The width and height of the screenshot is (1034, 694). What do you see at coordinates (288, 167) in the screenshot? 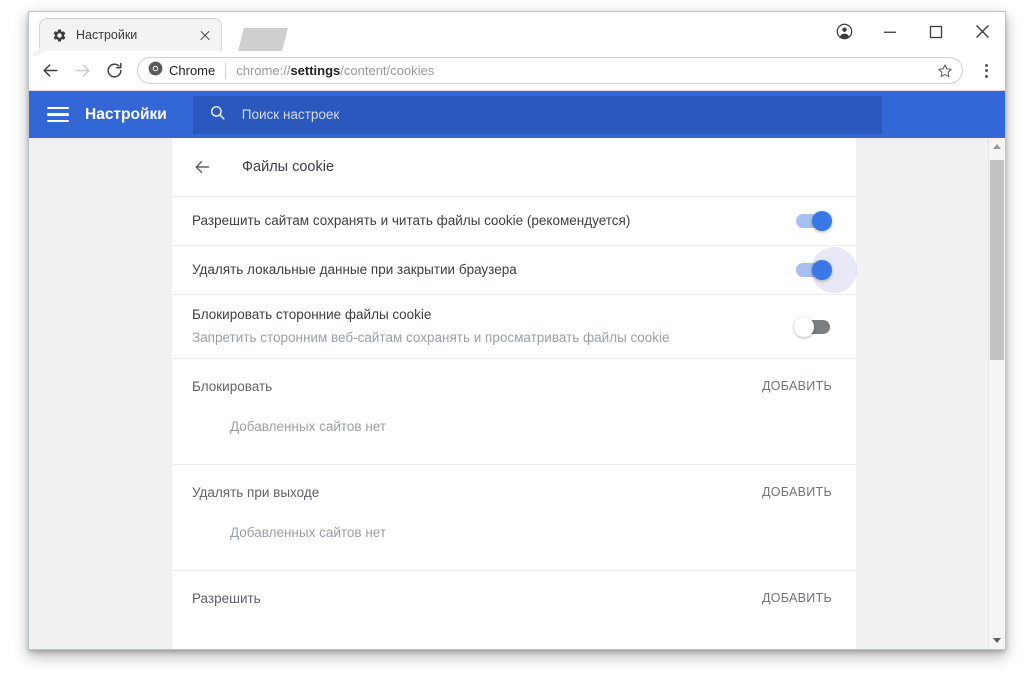
I see `page-title: Файлы cookie` at bounding box center [288, 167].